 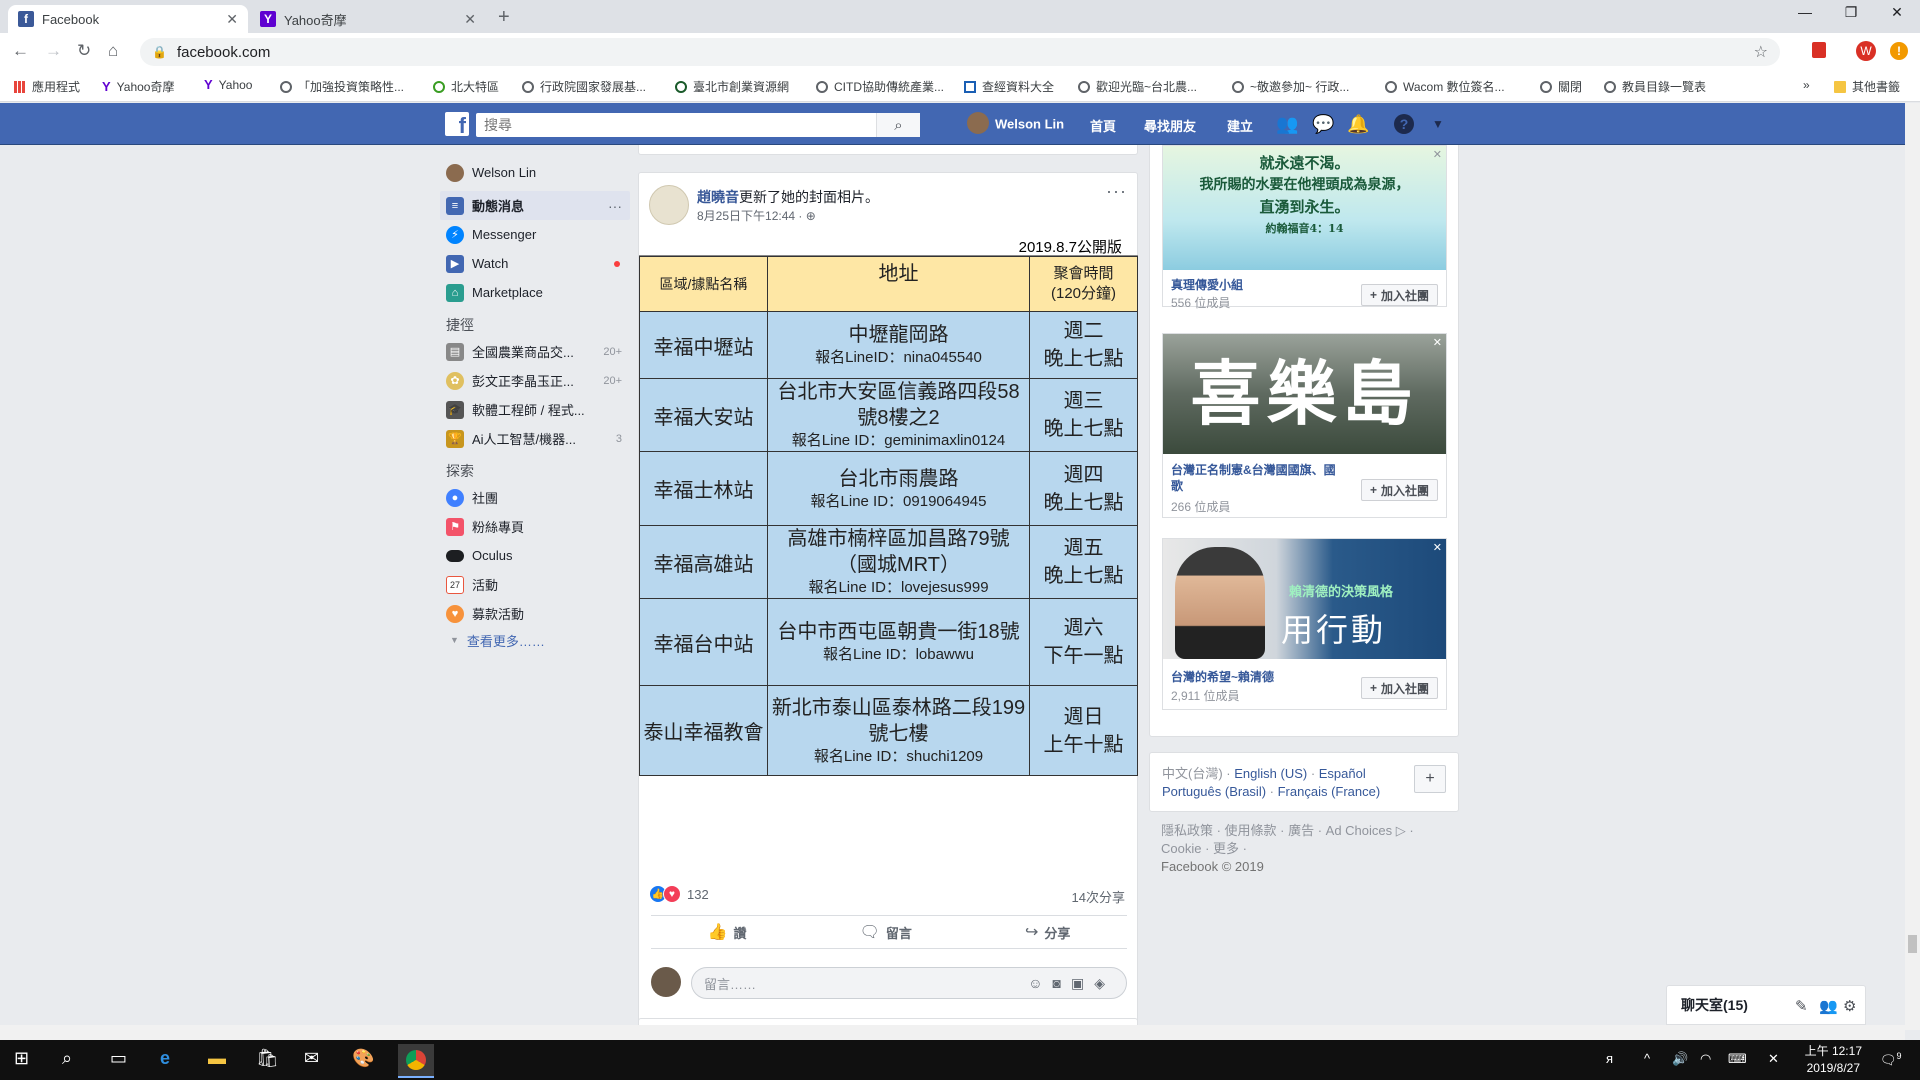 I want to click on language-link: Español, so click(x=1342, y=773).